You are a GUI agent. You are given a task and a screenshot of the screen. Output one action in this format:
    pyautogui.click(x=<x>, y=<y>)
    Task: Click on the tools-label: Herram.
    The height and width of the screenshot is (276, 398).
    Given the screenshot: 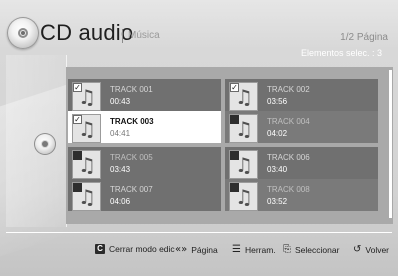 What is the action you would take?
    pyautogui.click(x=260, y=249)
    